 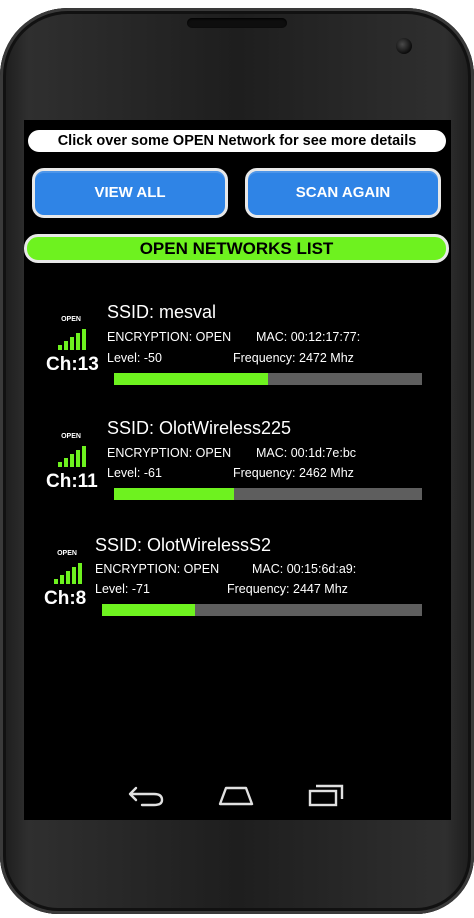 What do you see at coordinates (72, 481) in the screenshot?
I see `channel-label: Ch:11` at bounding box center [72, 481].